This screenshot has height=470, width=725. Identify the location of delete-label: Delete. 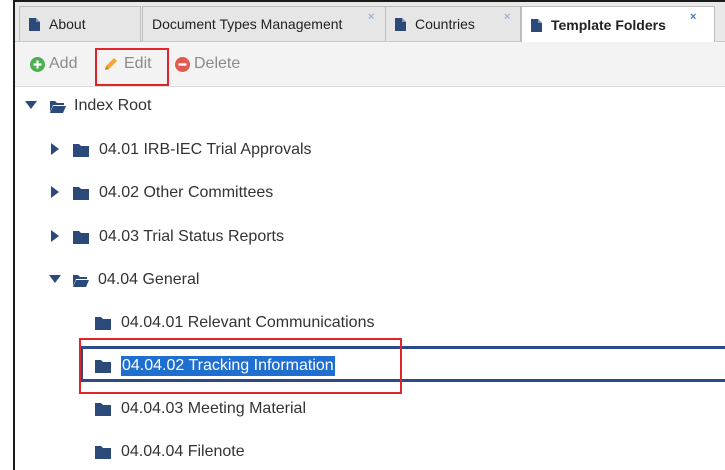
(217, 63).